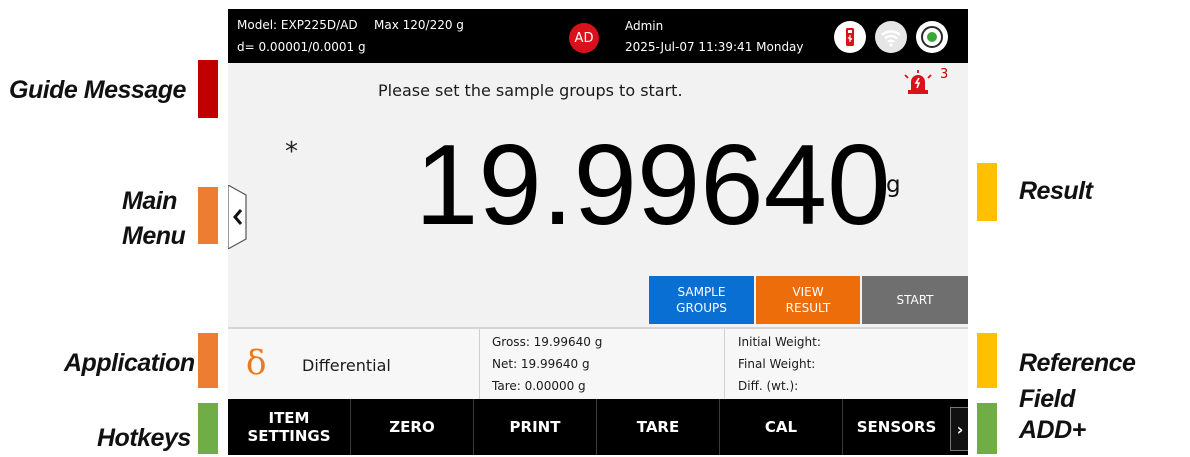 The height and width of the screenshot is (457, 1190). What do you see at coordinates (208, 215) in the screenshot?
I see `main-menu-marker` at bounding box center [208, 215].